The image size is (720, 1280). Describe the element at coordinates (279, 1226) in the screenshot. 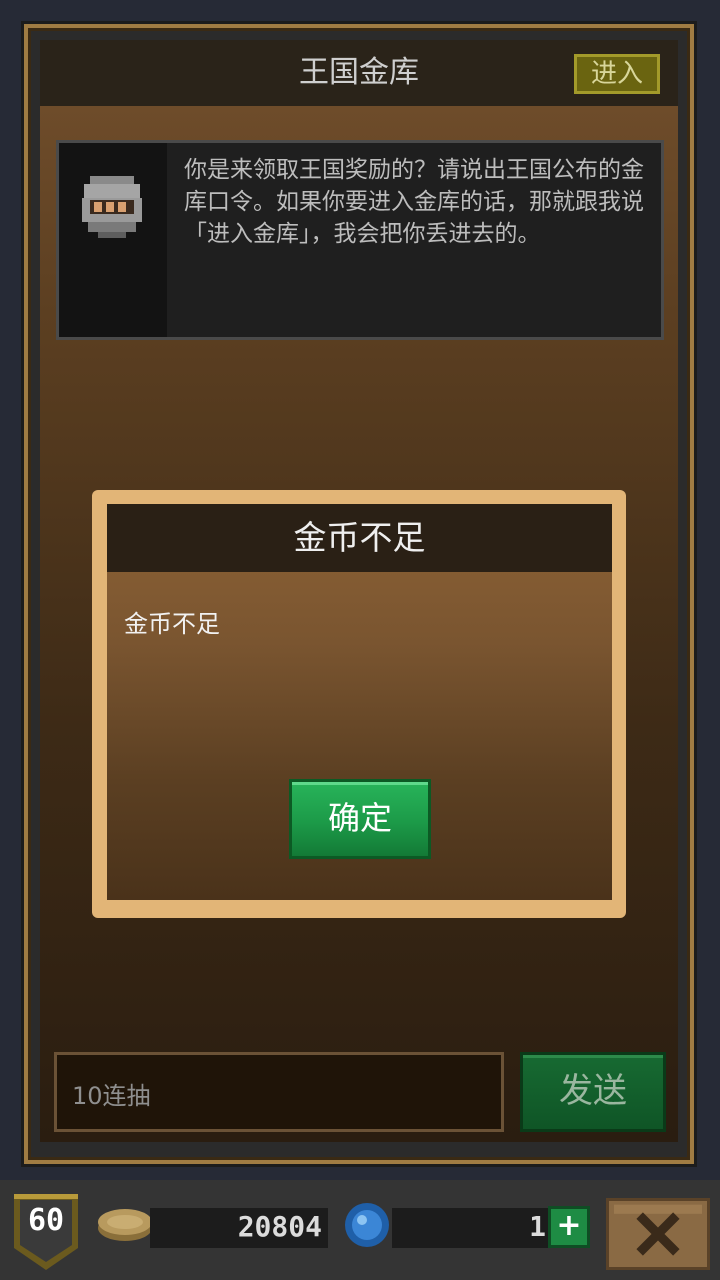

I see `coin-count: 20804` at that location.